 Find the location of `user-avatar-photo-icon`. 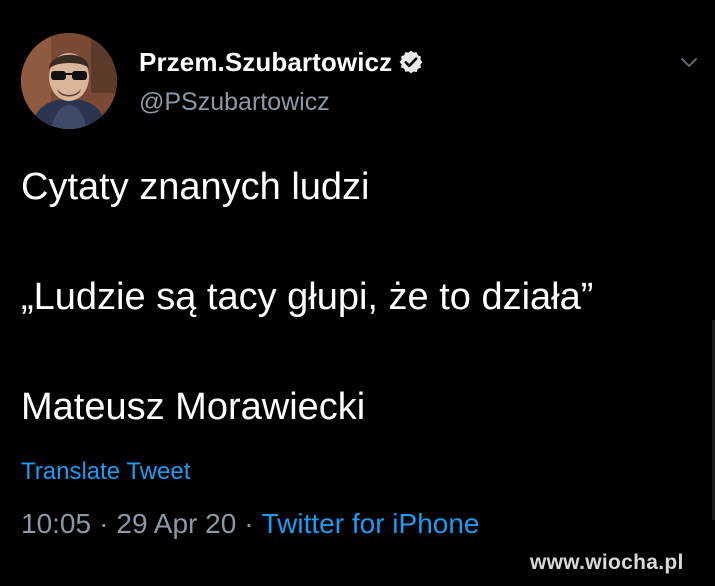

user-avatar-photo-icon is located at coordinates (69, 81).